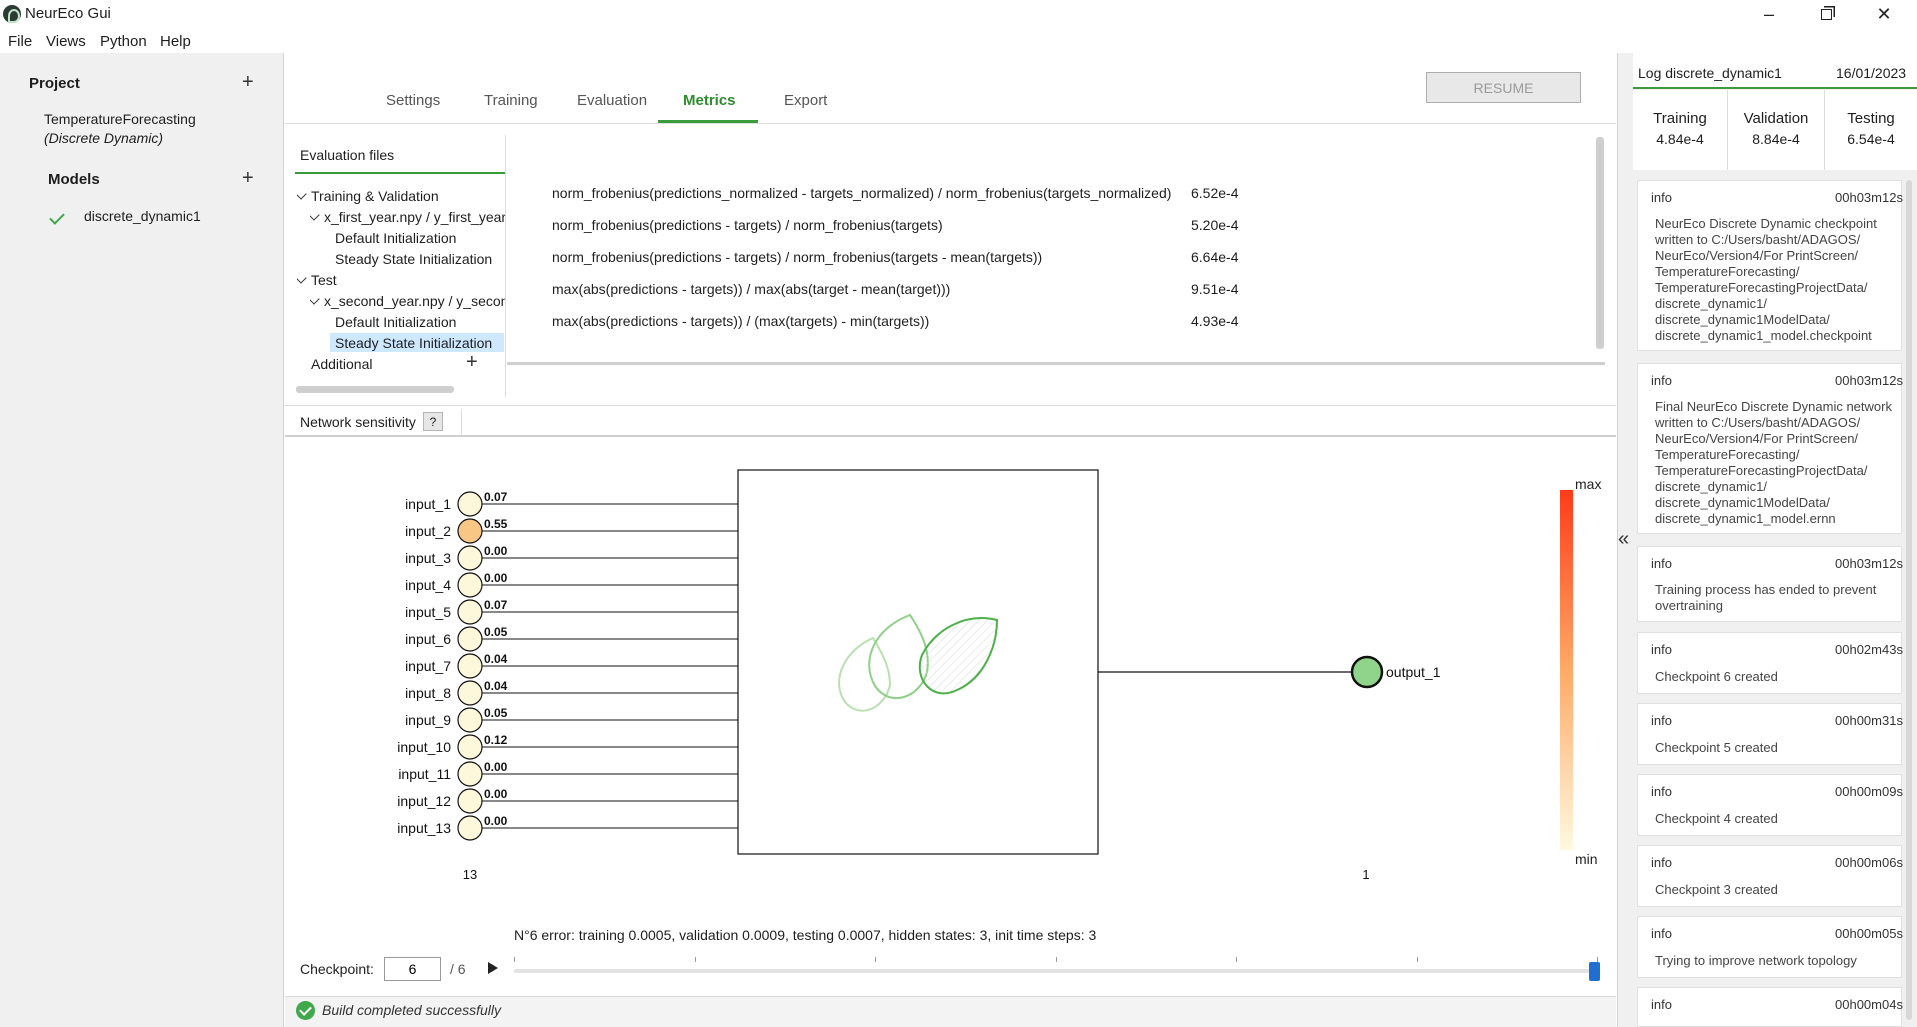 Image resolution: width=1917 pixels, height=1027 pixels. I want to click on play-icon, so click(493, 968).